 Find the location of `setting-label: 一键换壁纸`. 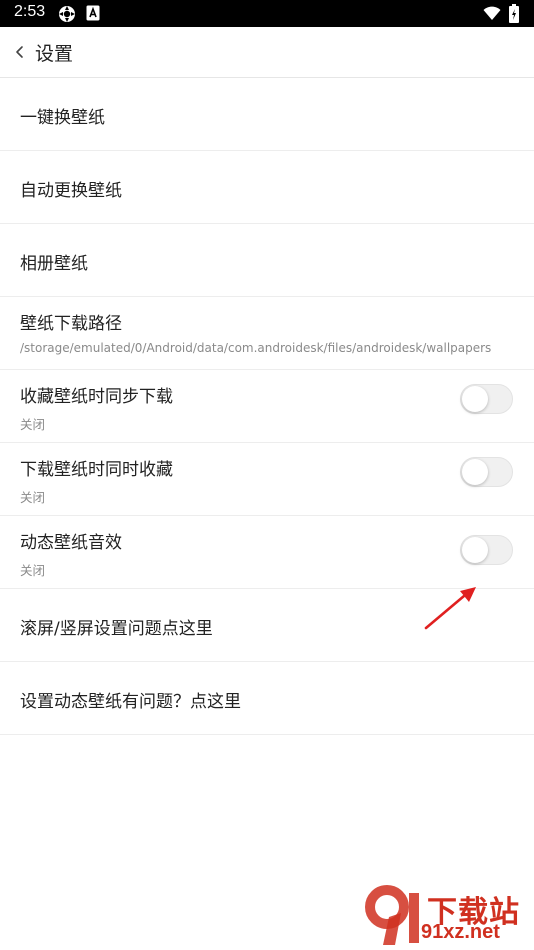

setting-label: 一键换壁纸 is located at coordinates (62, 118).